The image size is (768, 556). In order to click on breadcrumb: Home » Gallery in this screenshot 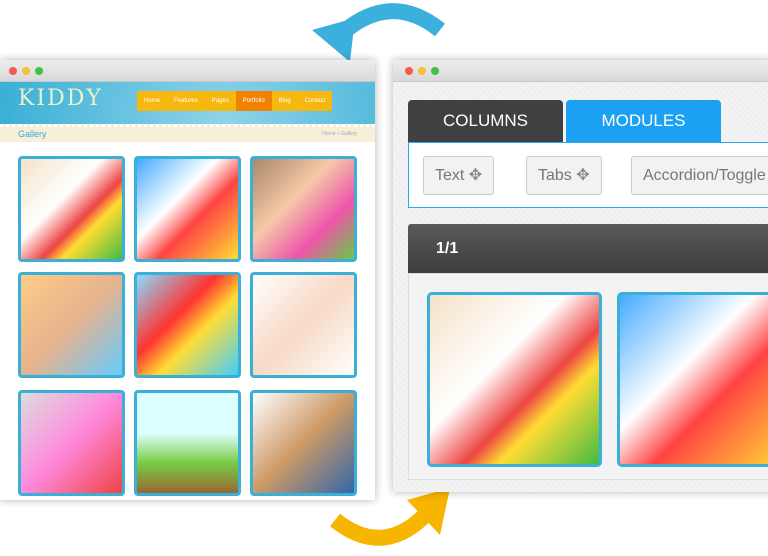, I will do `click(339, 134)`.